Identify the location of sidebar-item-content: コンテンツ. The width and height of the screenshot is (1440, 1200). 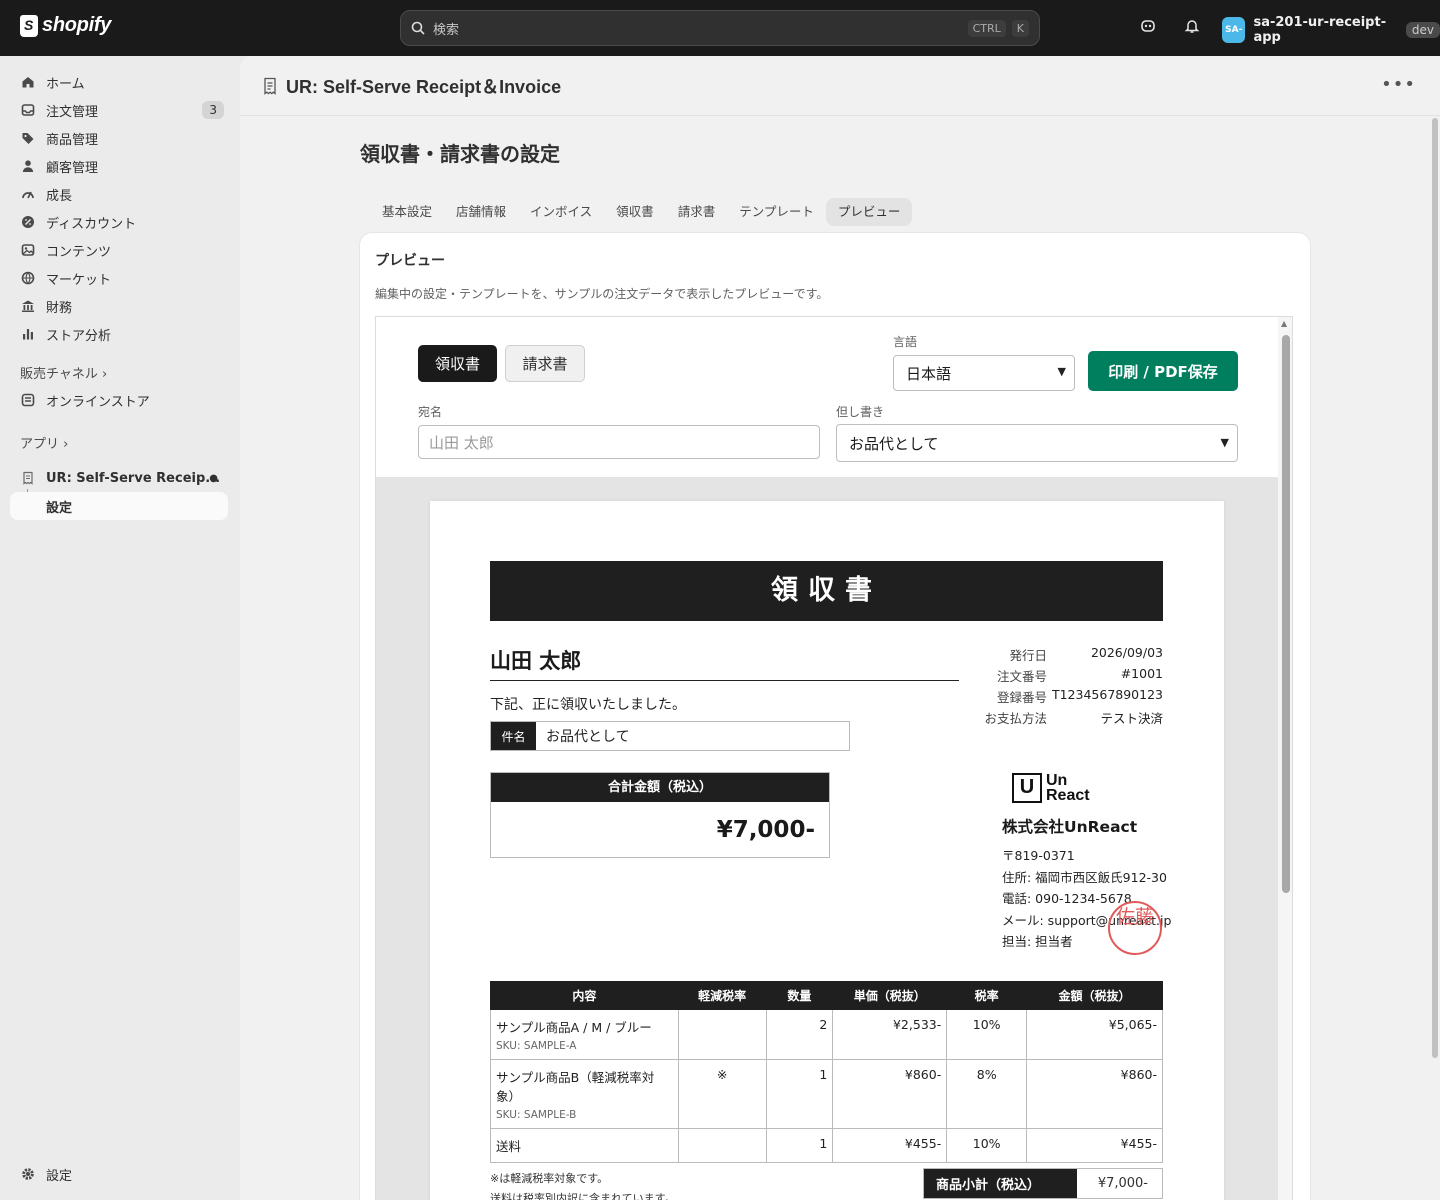
(119, 250).